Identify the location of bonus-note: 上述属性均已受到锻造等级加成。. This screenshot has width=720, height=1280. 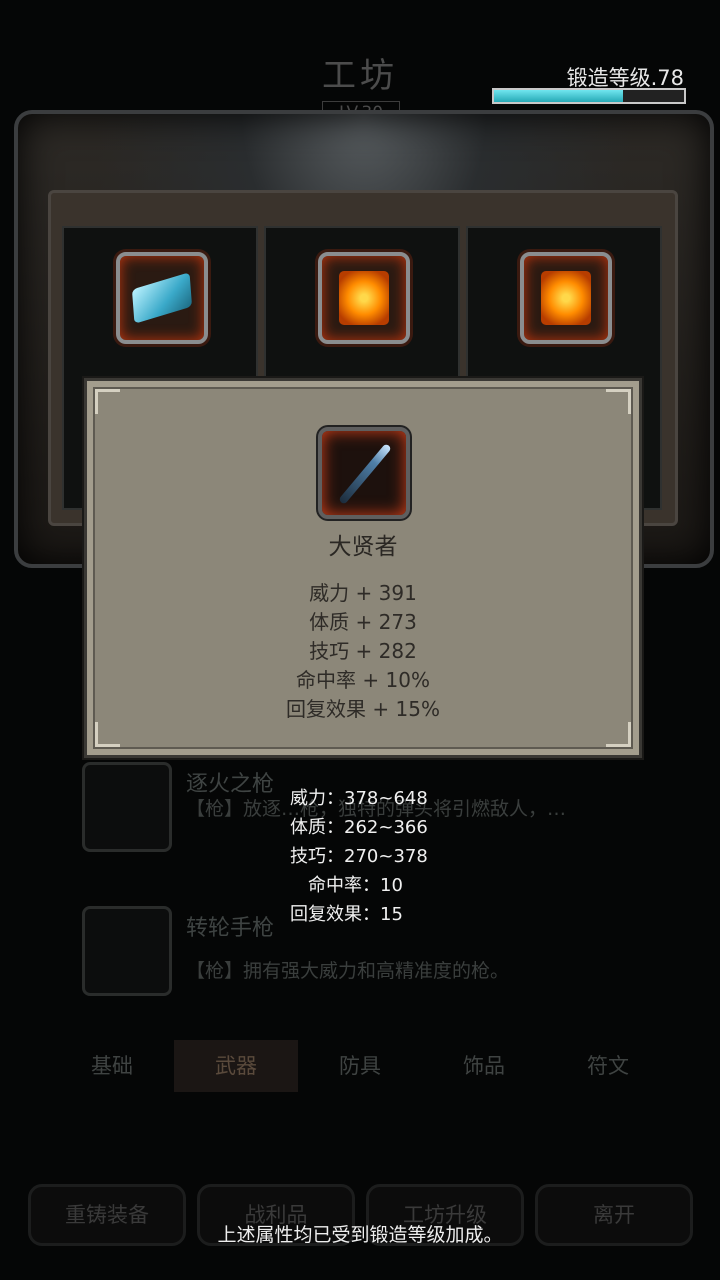
(360, 1235).